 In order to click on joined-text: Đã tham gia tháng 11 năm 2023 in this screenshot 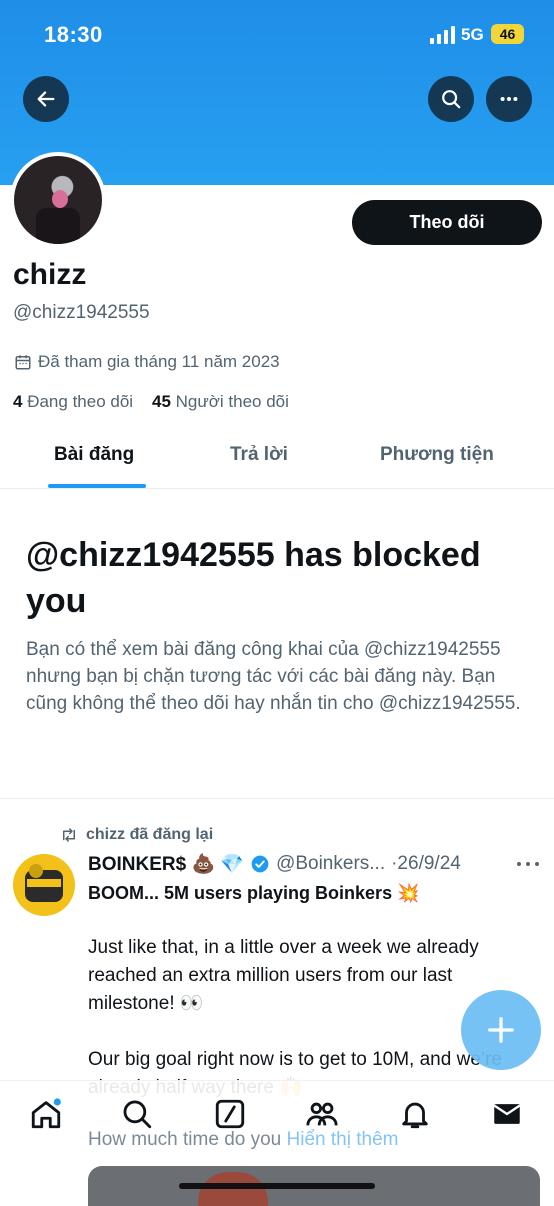, I will do `click(159, 361)`.